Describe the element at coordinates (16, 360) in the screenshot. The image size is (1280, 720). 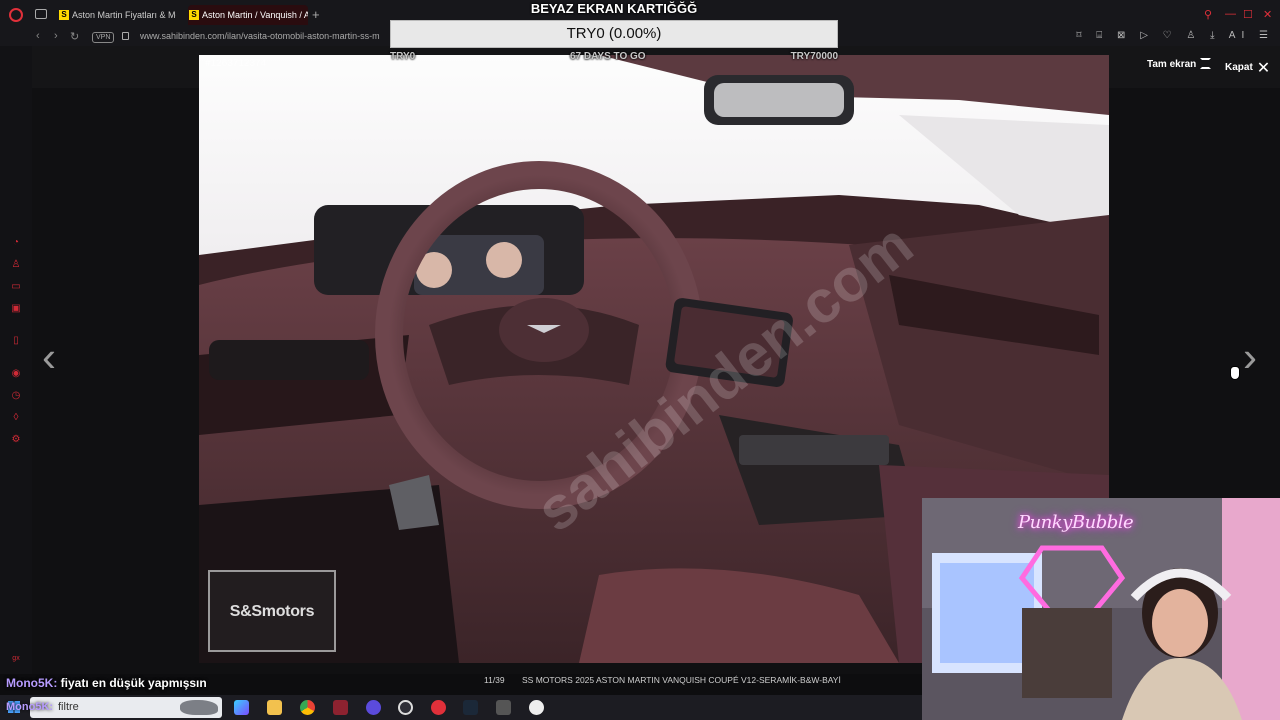
I see `opera-sidebar: ◔ ♙ ▭ ▣ ▯ ◉ ◷ ◊ ⚙ gx` at that location.